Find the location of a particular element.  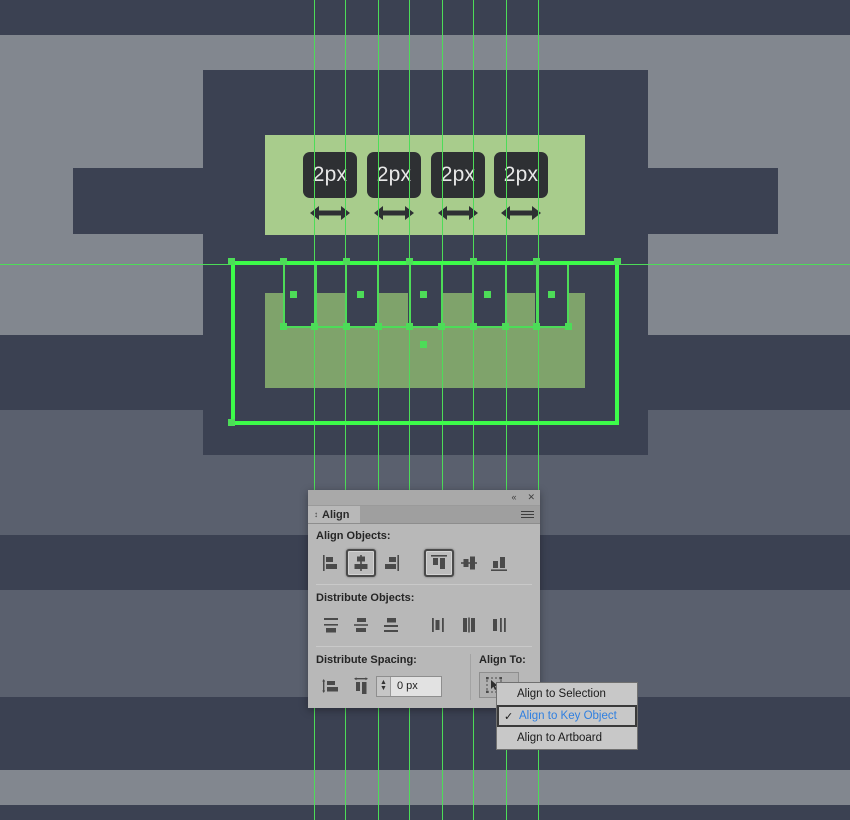

menu-item-label: Align to Key Object is located at coordinates (568, 716).